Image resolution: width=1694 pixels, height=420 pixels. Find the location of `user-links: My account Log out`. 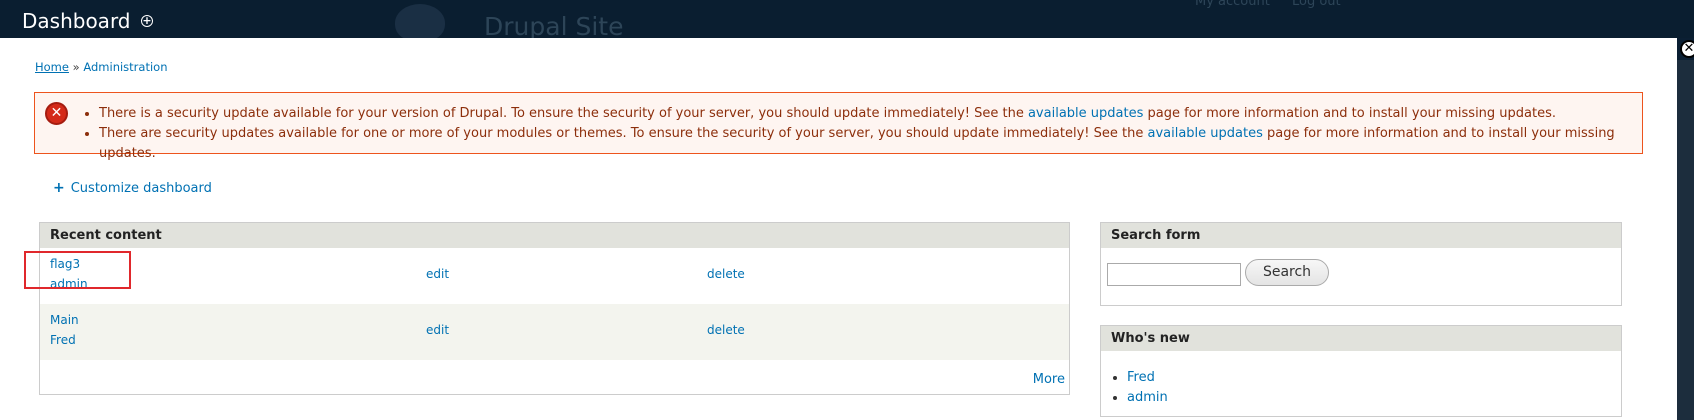

user-links: My account Log out is located at coordinates (1277, 4).